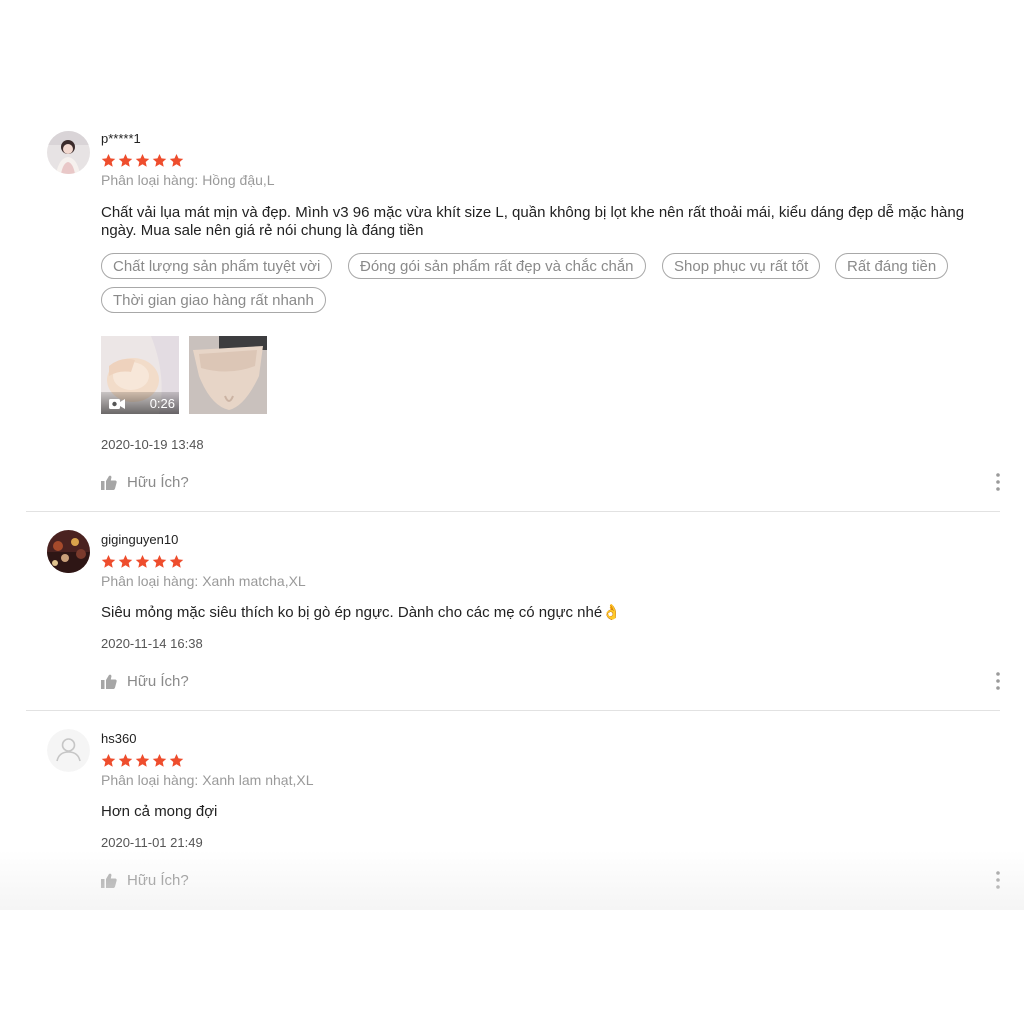 Image resolution: width=1024 pixels, height=1024 pixels. Describe the element at coordinates (159, 811) in the screenshot. I see `review-content: Hơn cả mong đợi` at that location.